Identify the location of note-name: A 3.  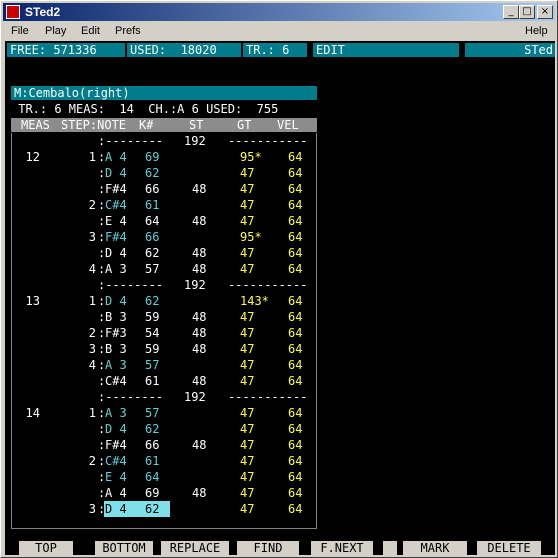
(116, 365).